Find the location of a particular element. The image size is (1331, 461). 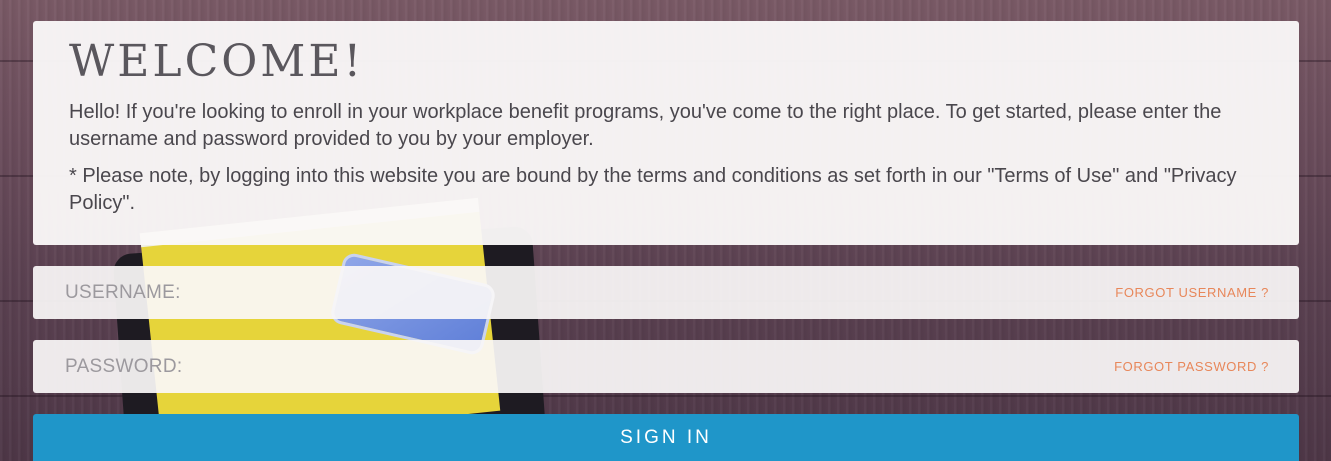

welcome-title: WELCOME! is located at coordinates (217, 61).